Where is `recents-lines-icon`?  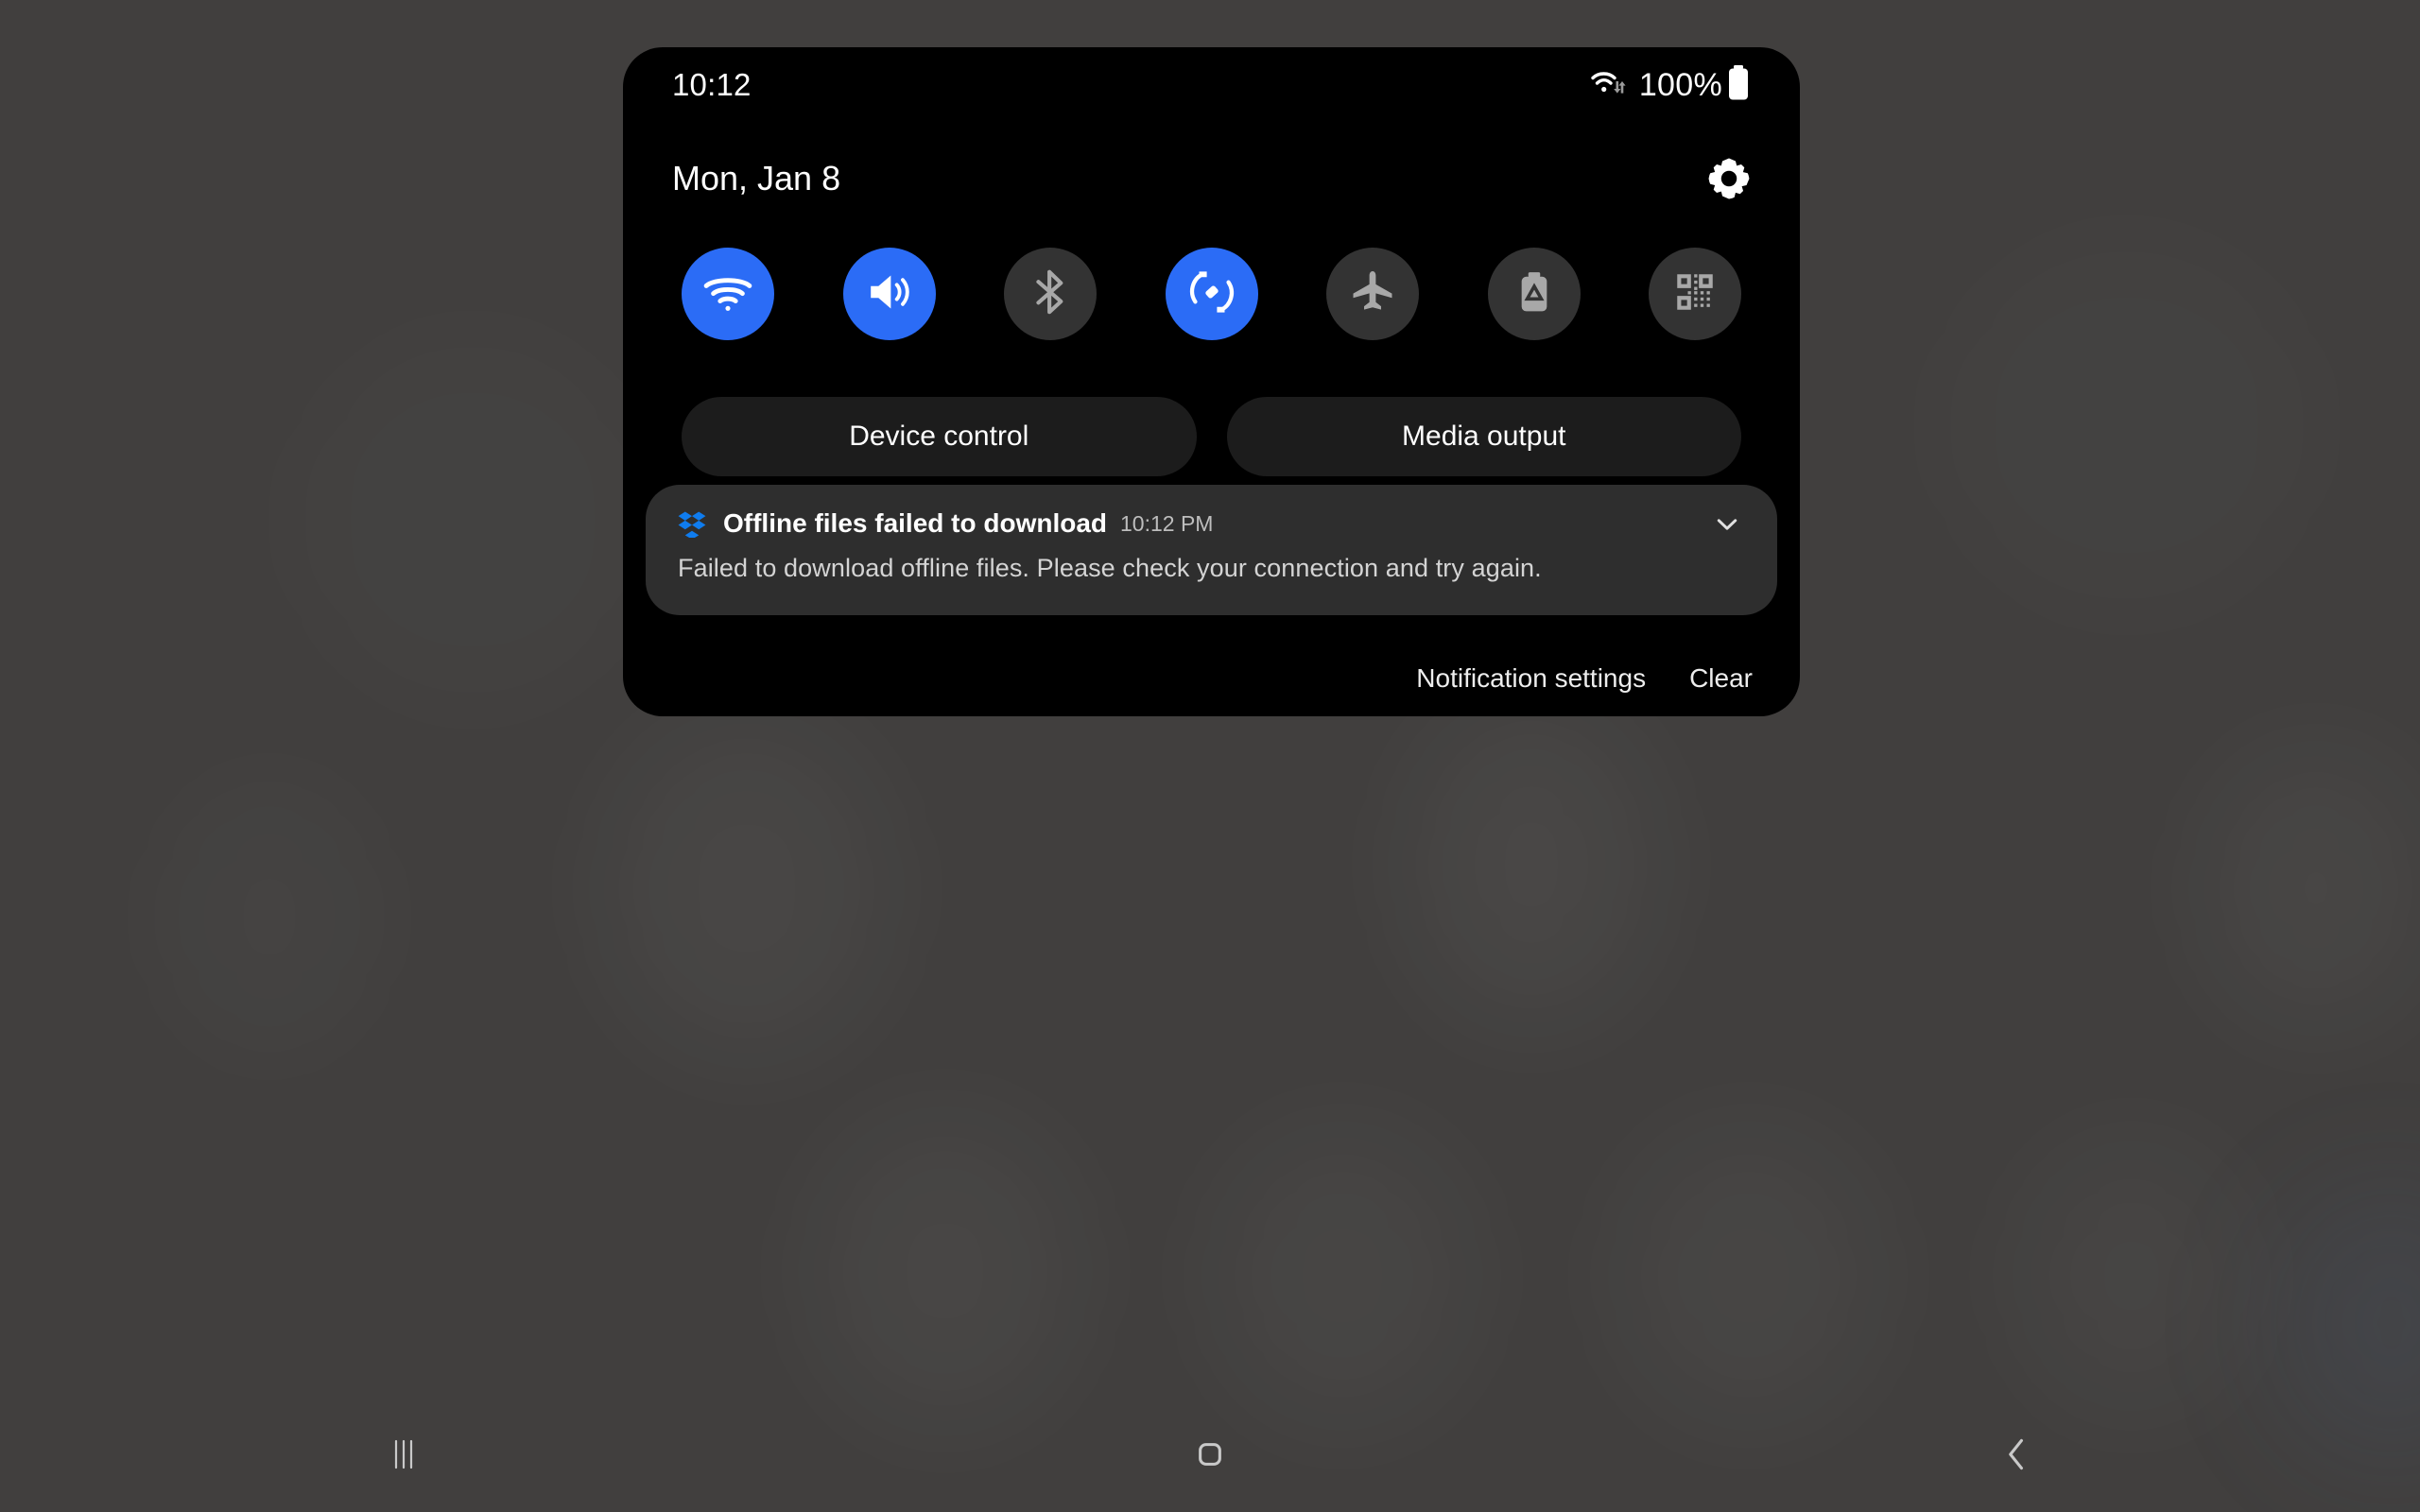
recents-lines-icon is located at coordinates (403, 1457).